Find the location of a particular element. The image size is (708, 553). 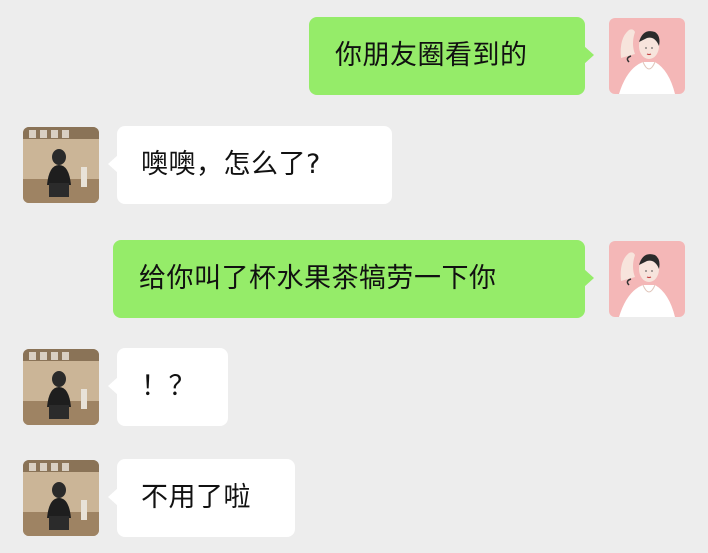

message-row: 给你叫了杯水果茶犒劳一下你 is located at coordinates (354, 279).